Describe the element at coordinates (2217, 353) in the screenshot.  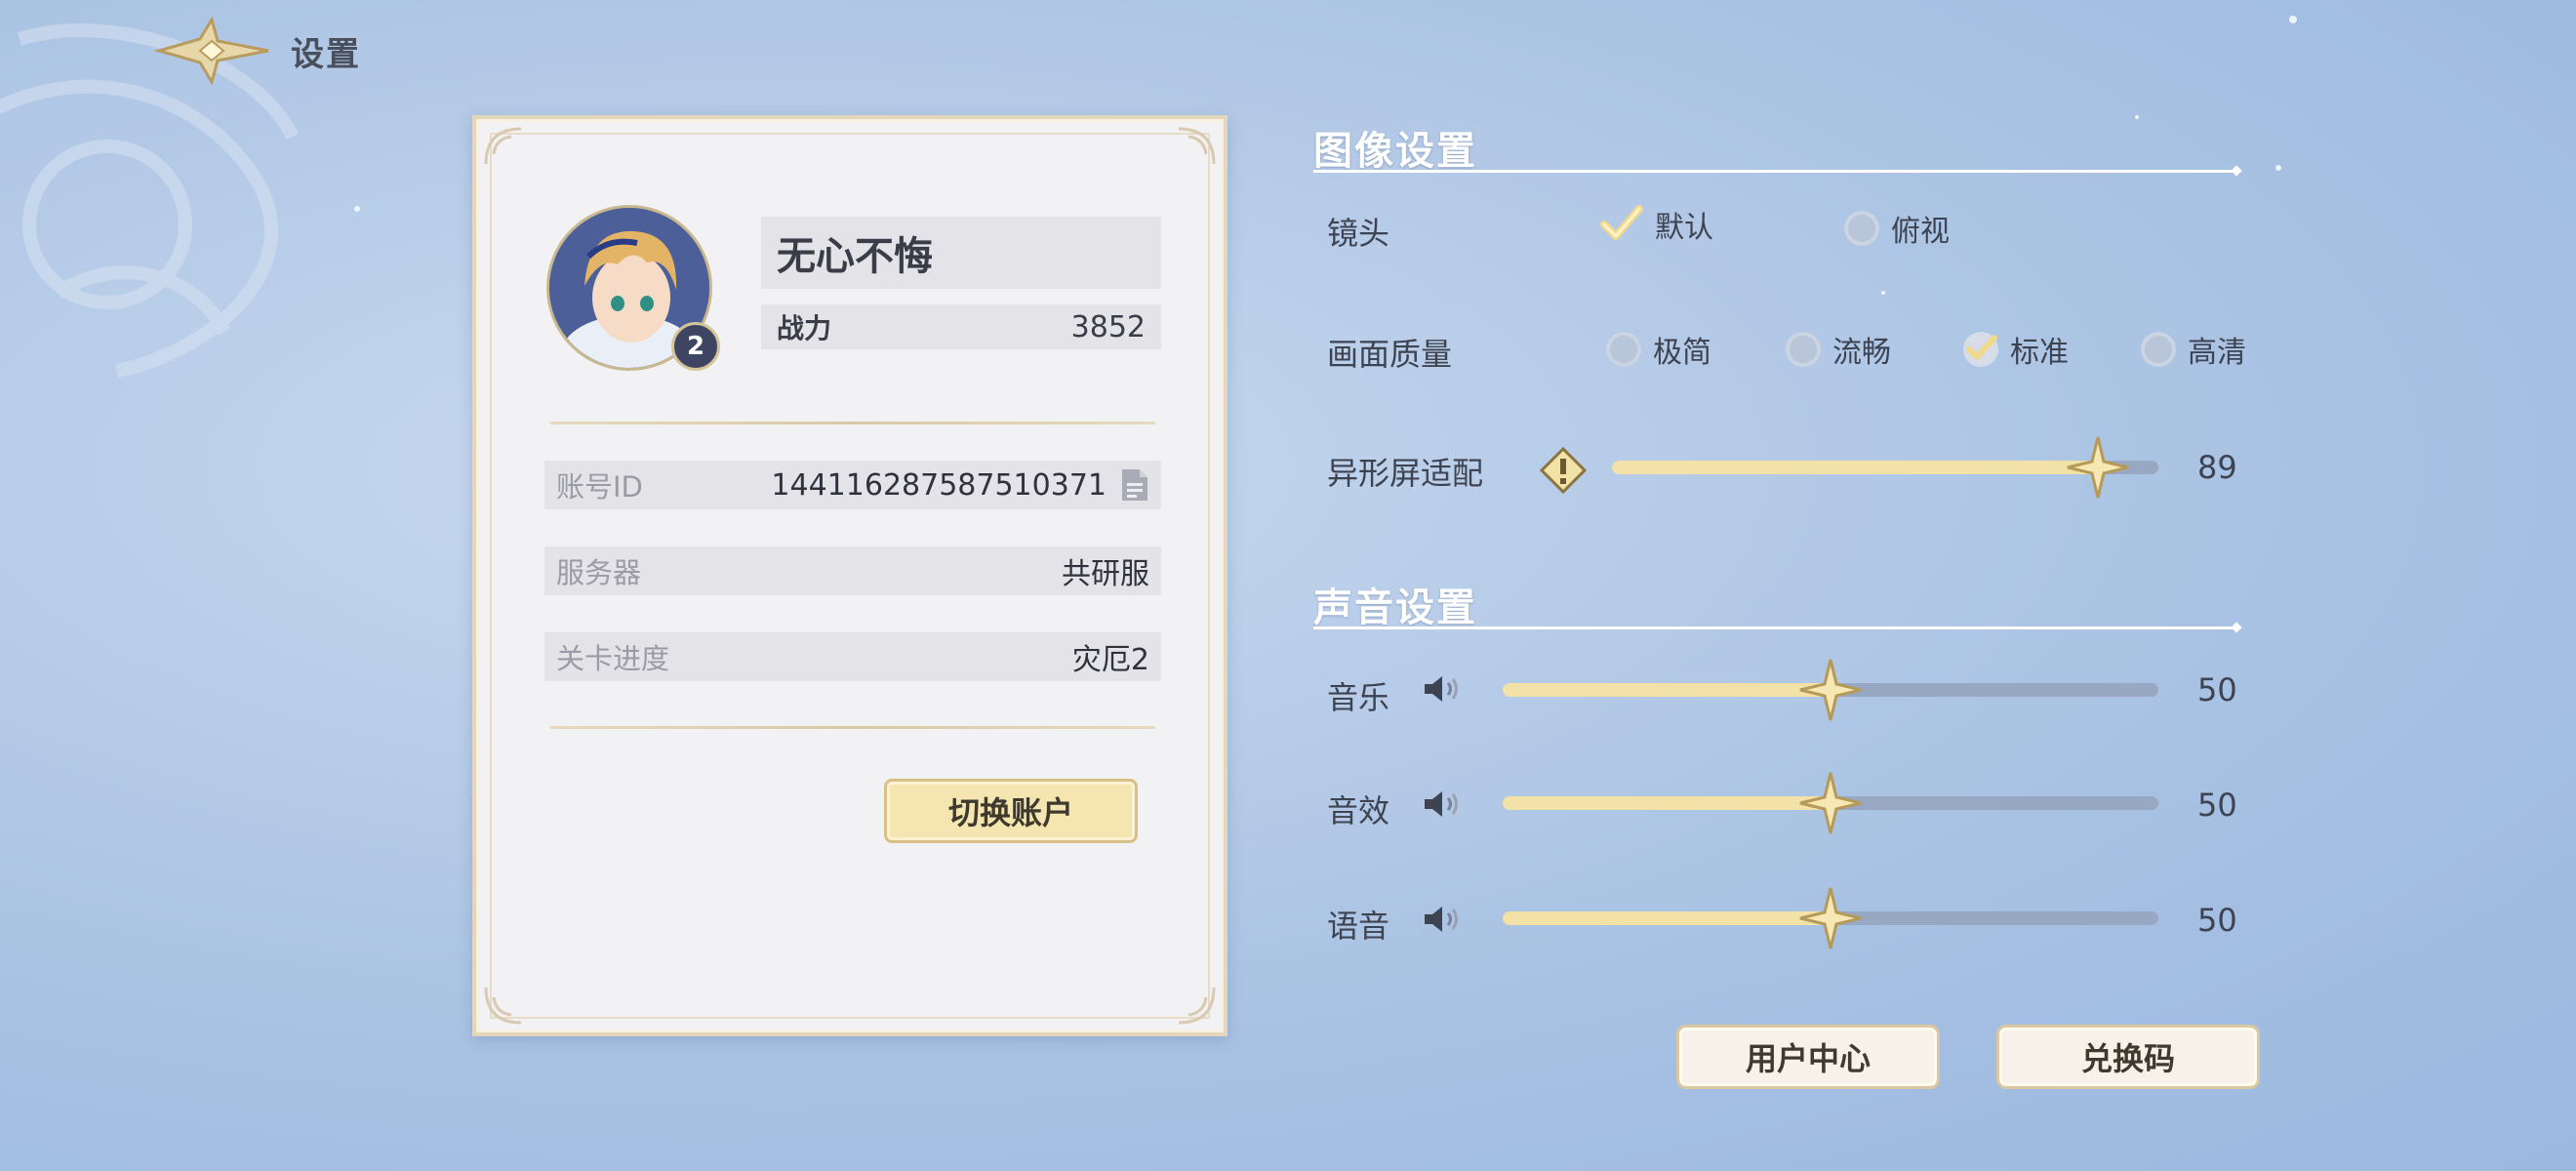
I see `quality-option-label: 高清` at that location.